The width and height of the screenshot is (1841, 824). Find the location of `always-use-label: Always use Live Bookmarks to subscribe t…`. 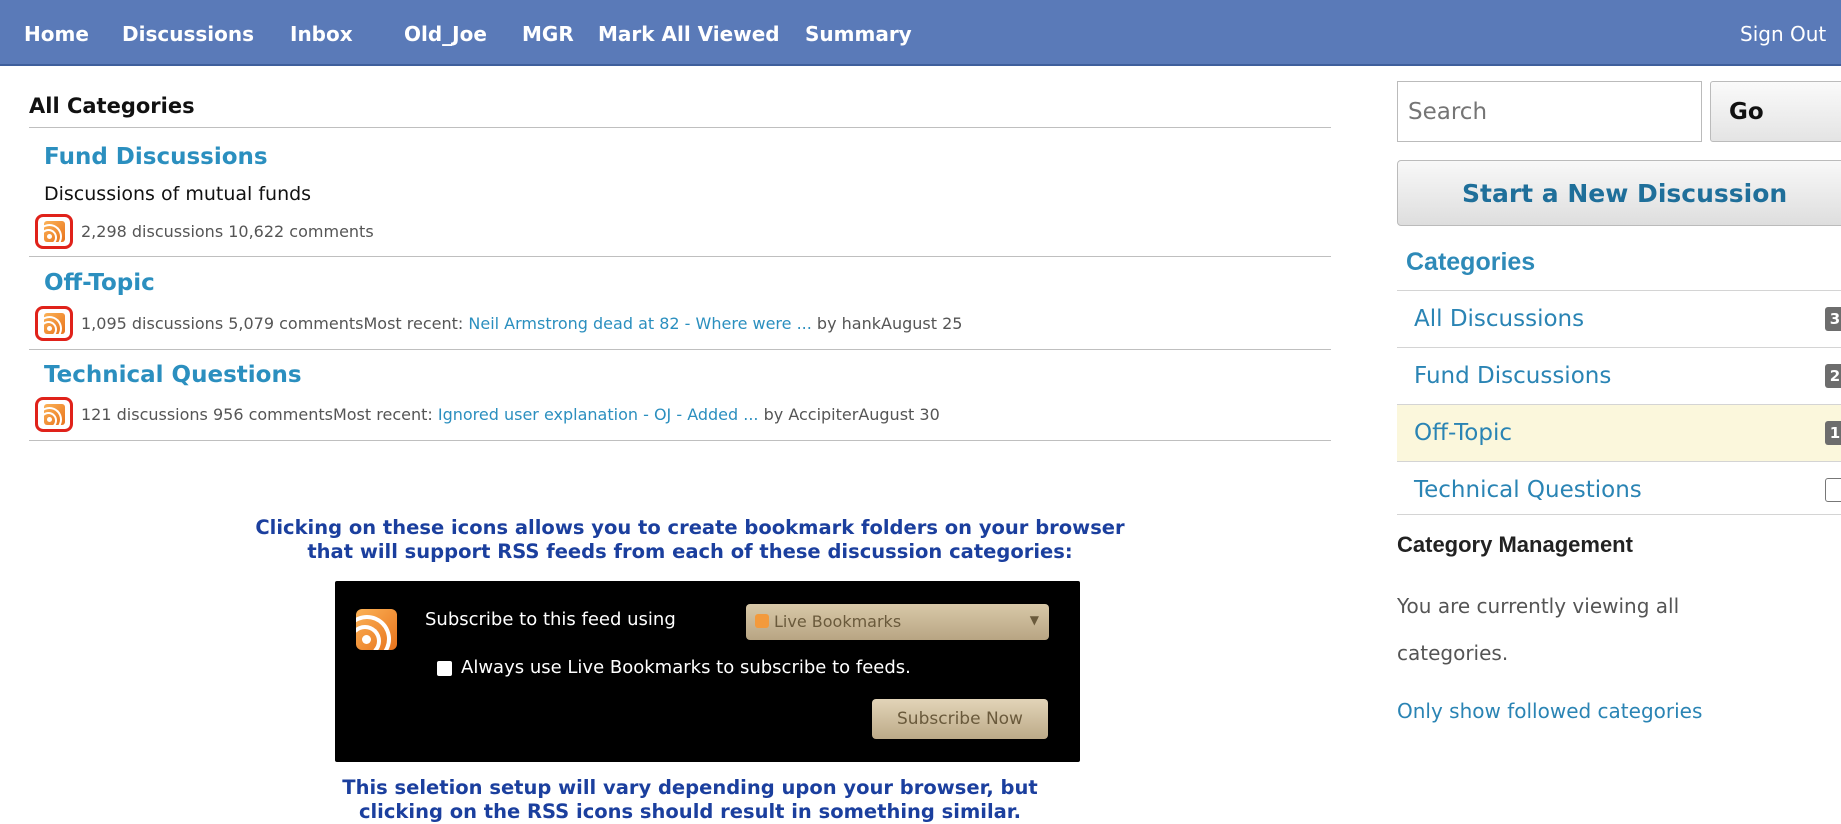

always-use-label: Always use Live Bookmarks to subscribe t… is located at coordinates (686, 667).